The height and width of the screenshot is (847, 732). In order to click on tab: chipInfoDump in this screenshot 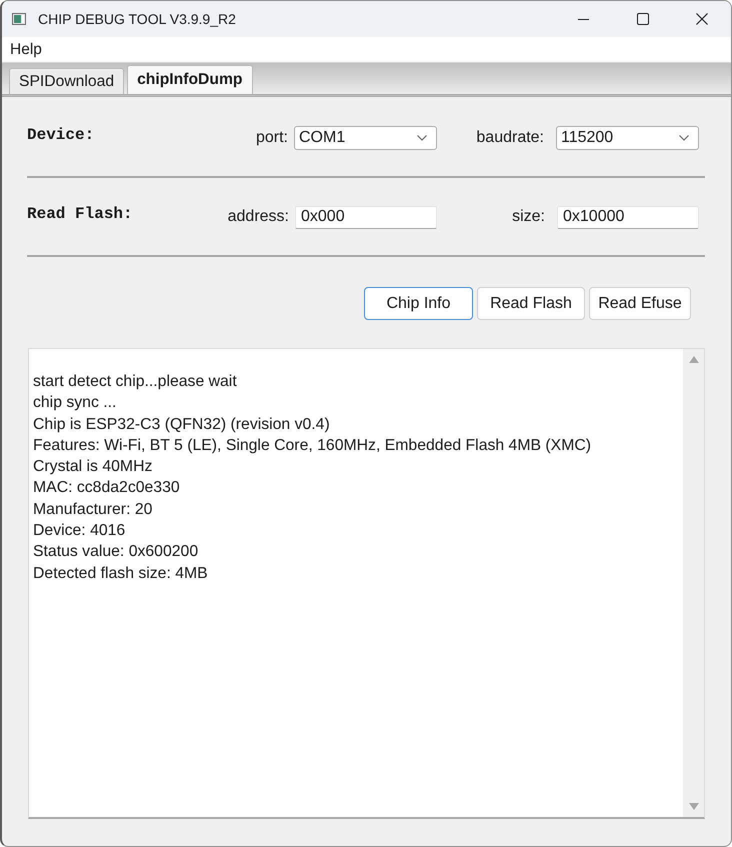, I will do `click(190, 79)`.